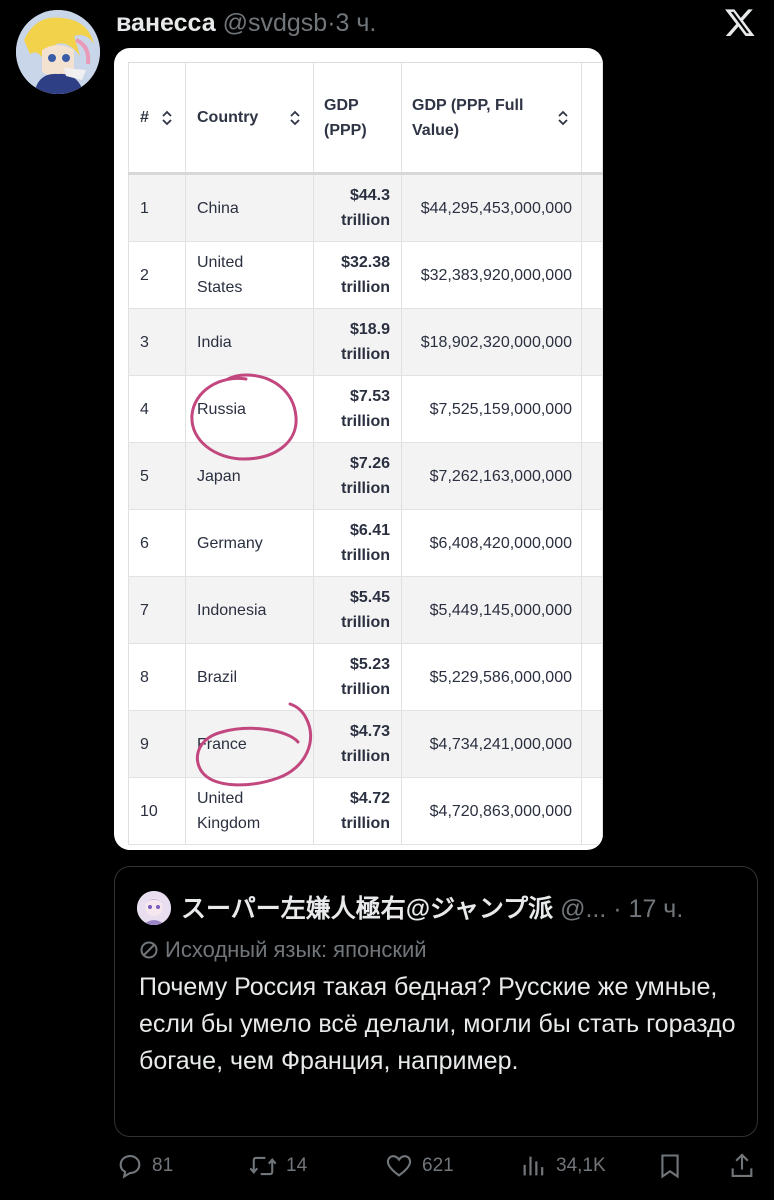 Image resolution: width=774 pixels, height=1200 pixels. I want to click on rank-cell-text: 9, so click(144, 744).